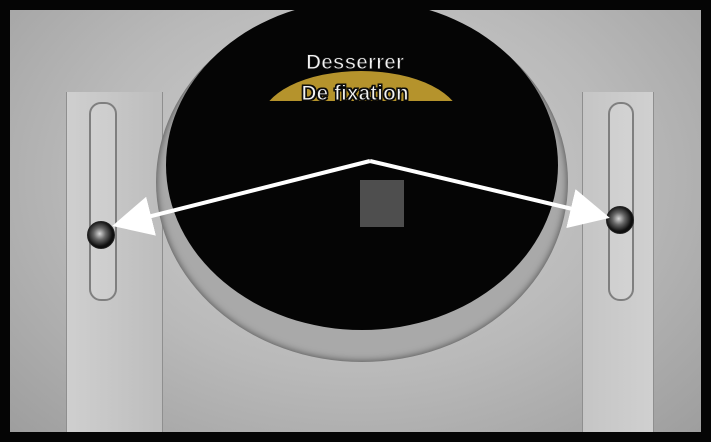 The height and width of the screenshot is (442, 711). Describe the element at coordinates (241, 197) in the screenshot. I see `arrow-left-icon` at that location.